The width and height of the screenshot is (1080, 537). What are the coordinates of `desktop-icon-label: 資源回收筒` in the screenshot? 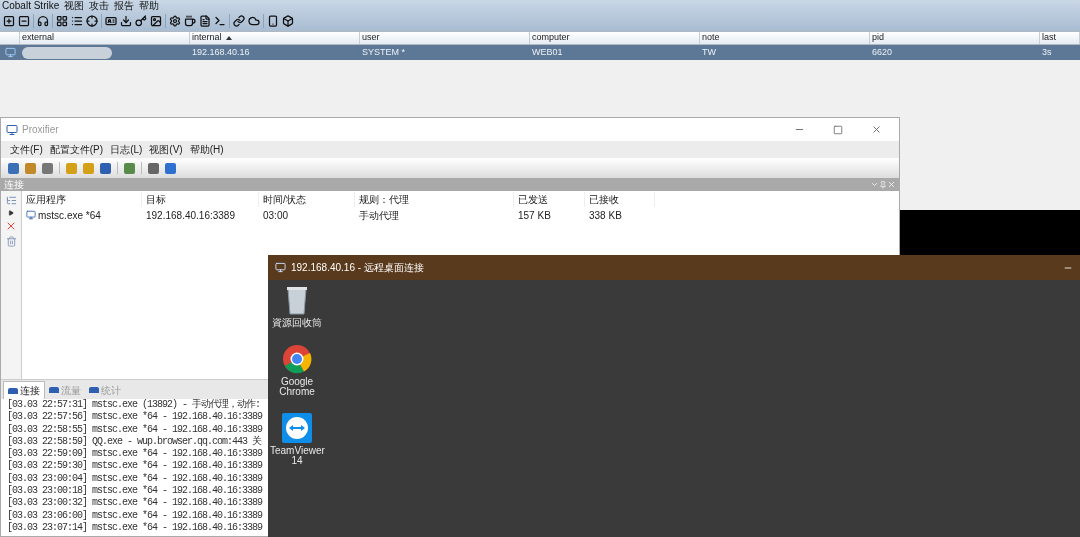 It's located at (297, 323).